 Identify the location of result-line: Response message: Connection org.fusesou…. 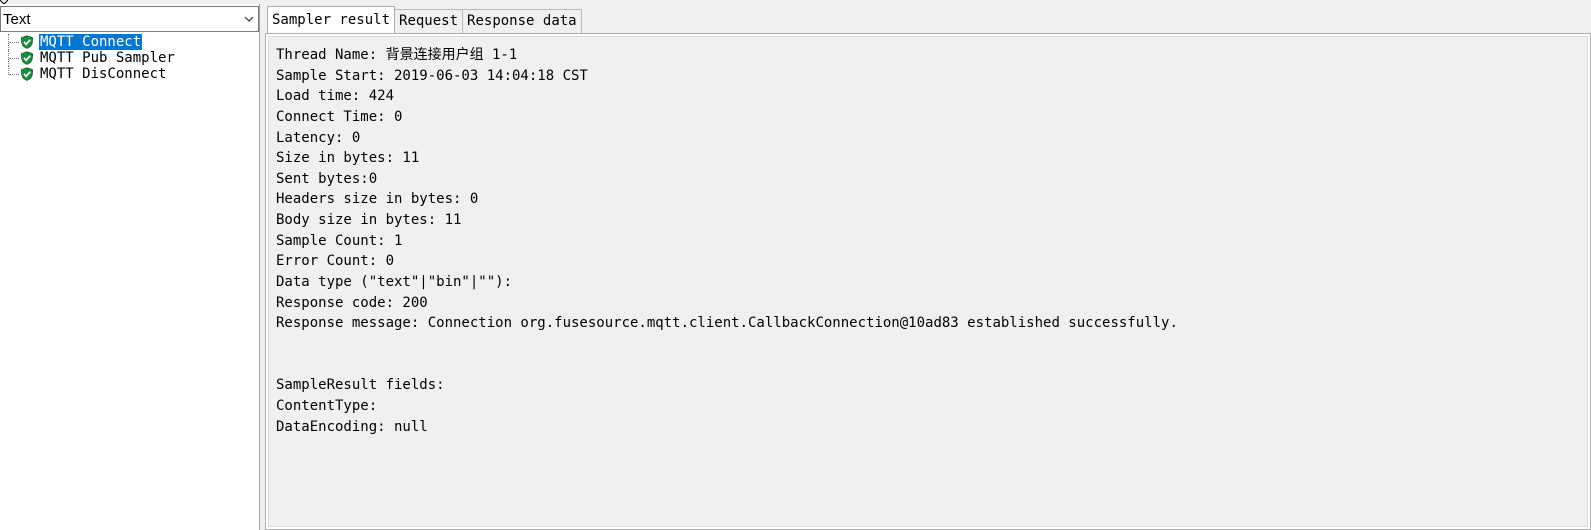
(727, 323).